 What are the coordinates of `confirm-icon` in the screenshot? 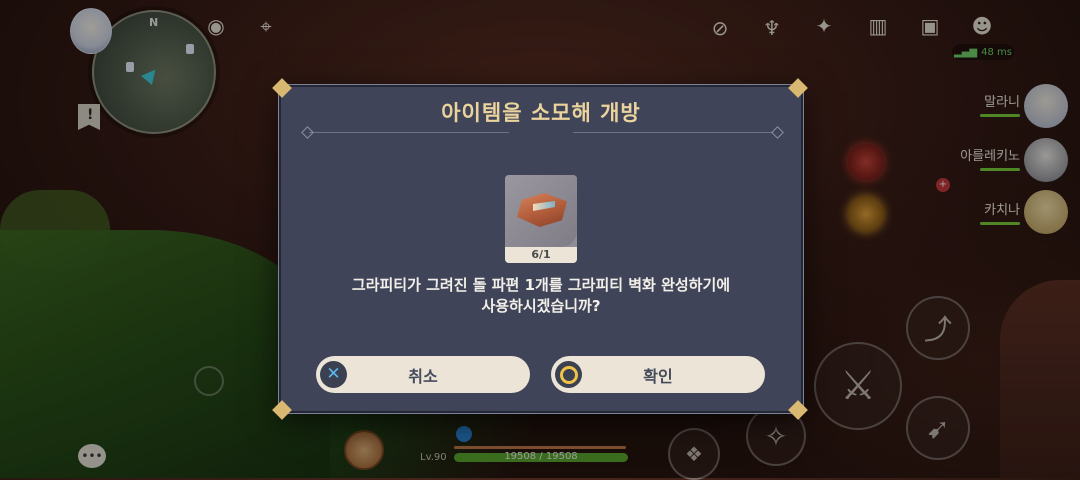 It's located at (568, 374).